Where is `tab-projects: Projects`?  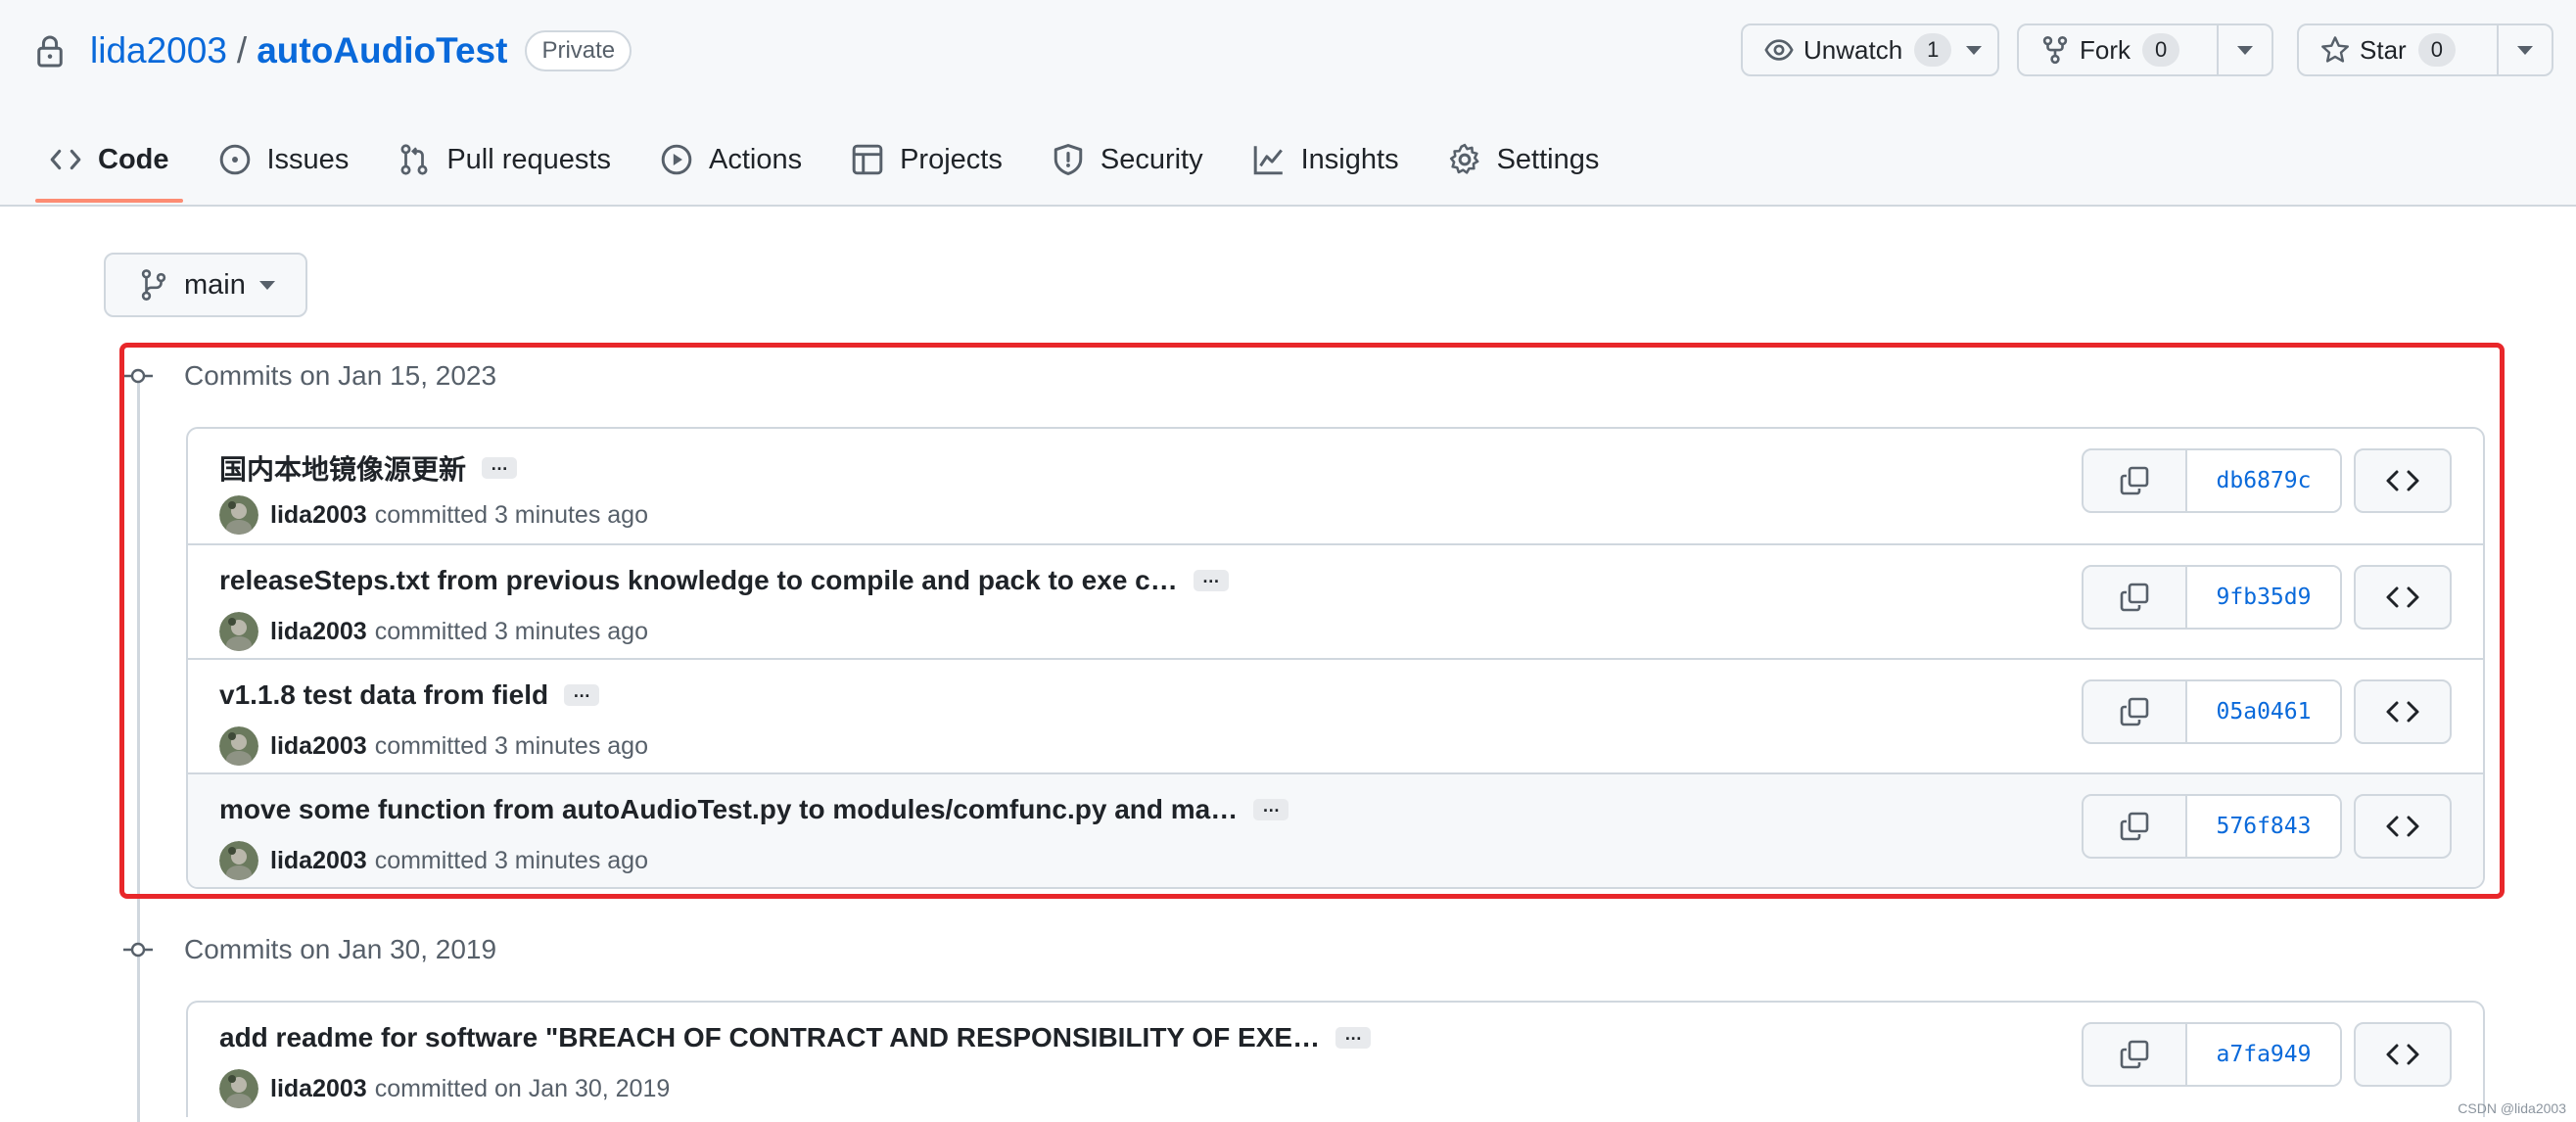
tab-projects: Projects is located at coordinates (926, 160).